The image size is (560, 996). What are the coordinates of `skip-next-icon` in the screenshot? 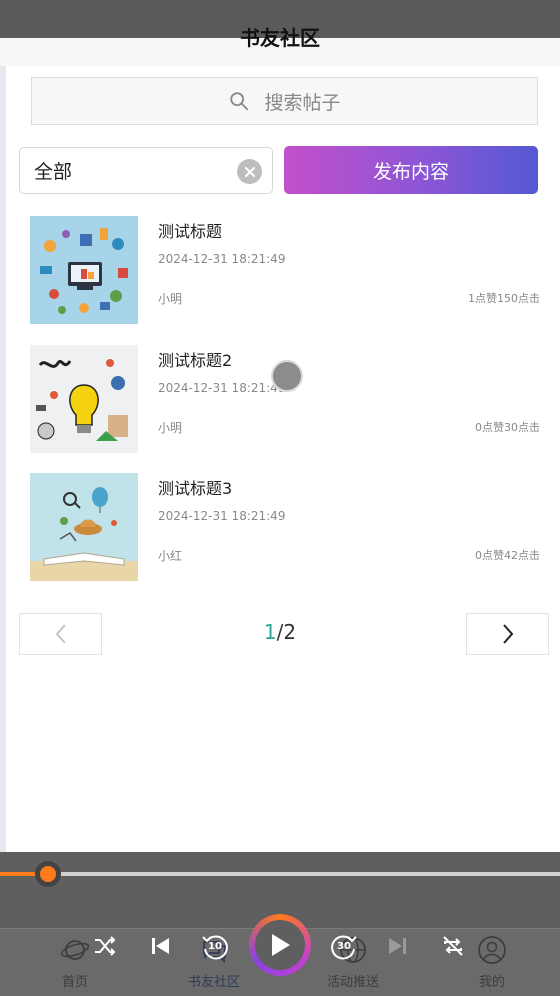 It's located at (397, 946).